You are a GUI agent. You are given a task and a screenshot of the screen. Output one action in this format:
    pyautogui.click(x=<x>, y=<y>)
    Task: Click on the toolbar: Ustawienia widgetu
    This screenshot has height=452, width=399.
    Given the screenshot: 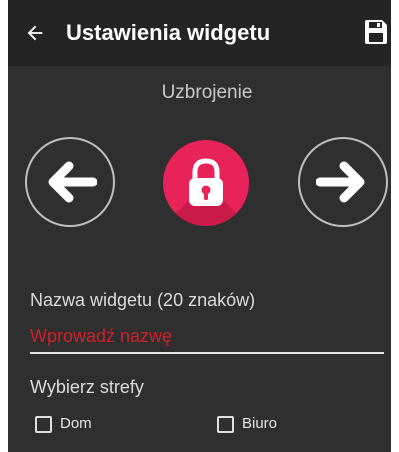 What is the action you would take?
    pyautogui.click(x=199, y=33)
    